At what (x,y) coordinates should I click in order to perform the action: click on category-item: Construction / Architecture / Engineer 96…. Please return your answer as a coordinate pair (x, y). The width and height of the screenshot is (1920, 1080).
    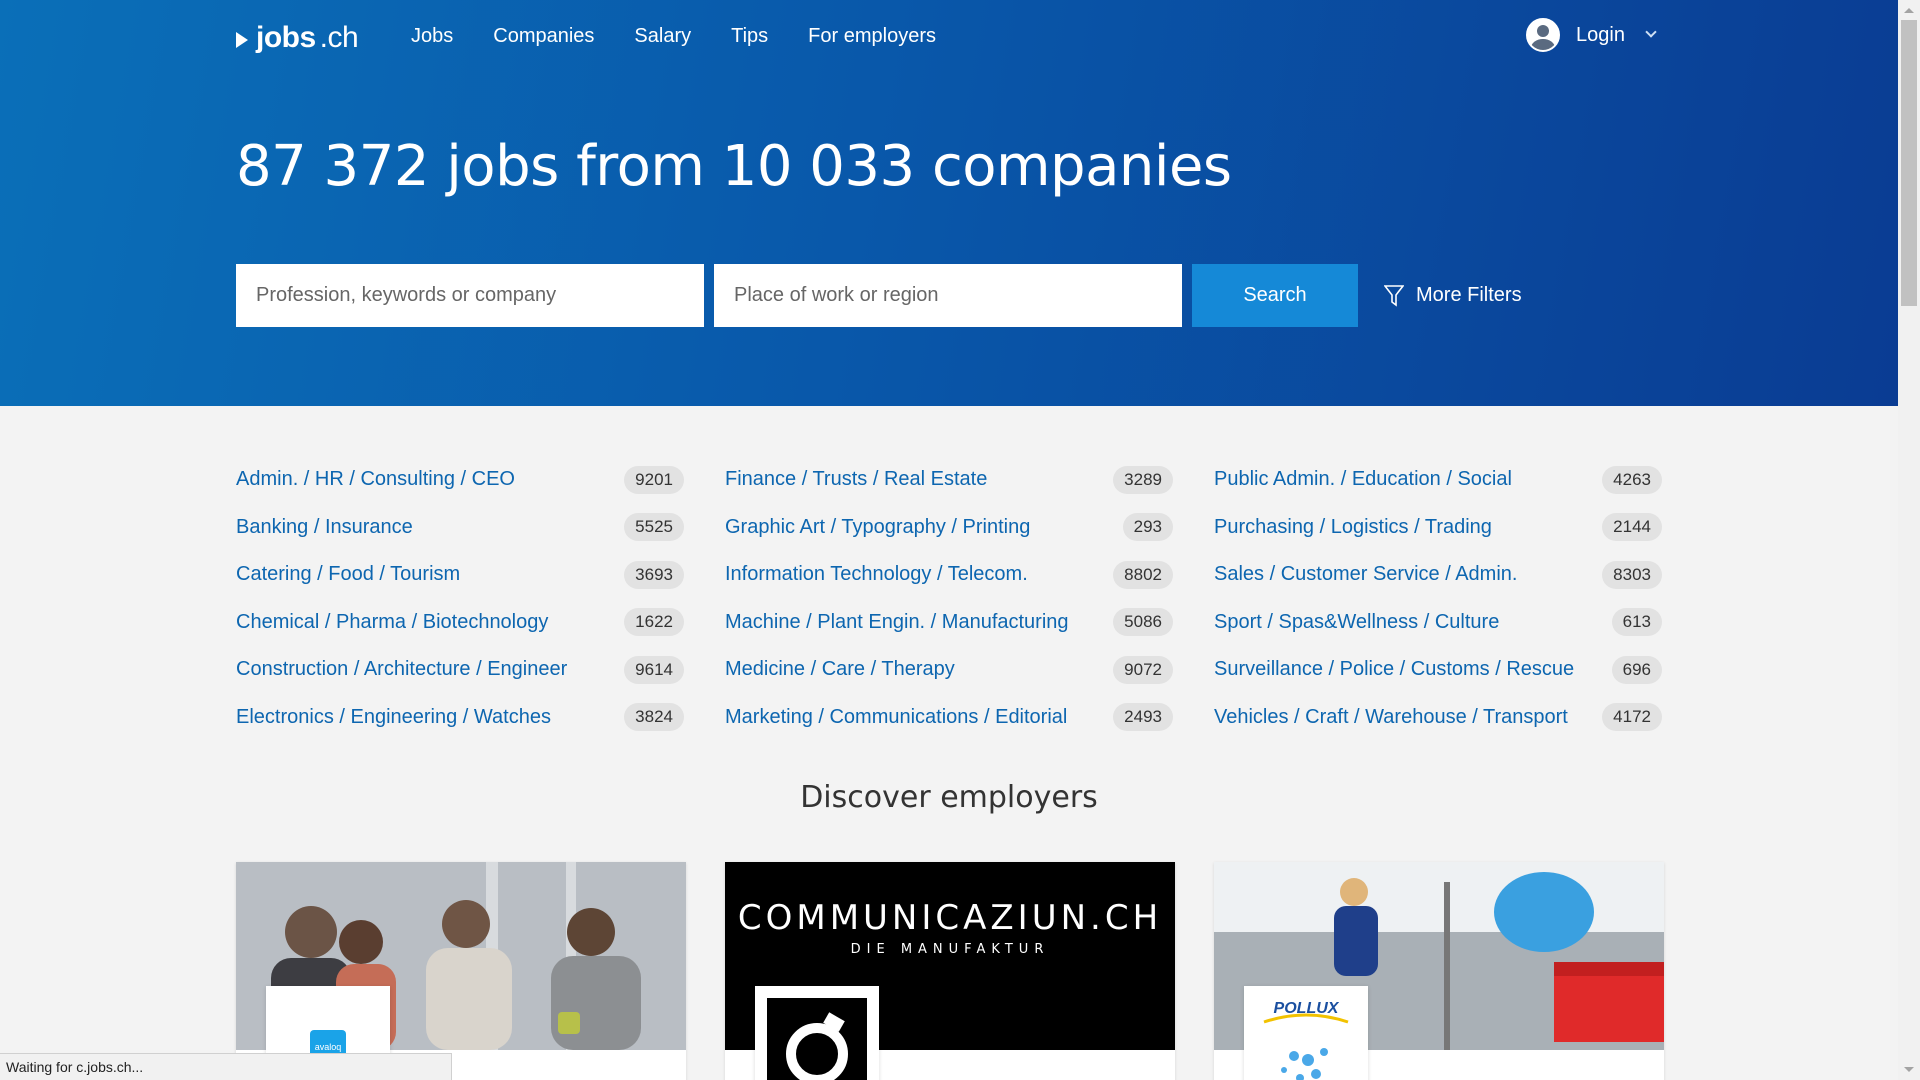
    Looking at the image, I should click on (460, 670).